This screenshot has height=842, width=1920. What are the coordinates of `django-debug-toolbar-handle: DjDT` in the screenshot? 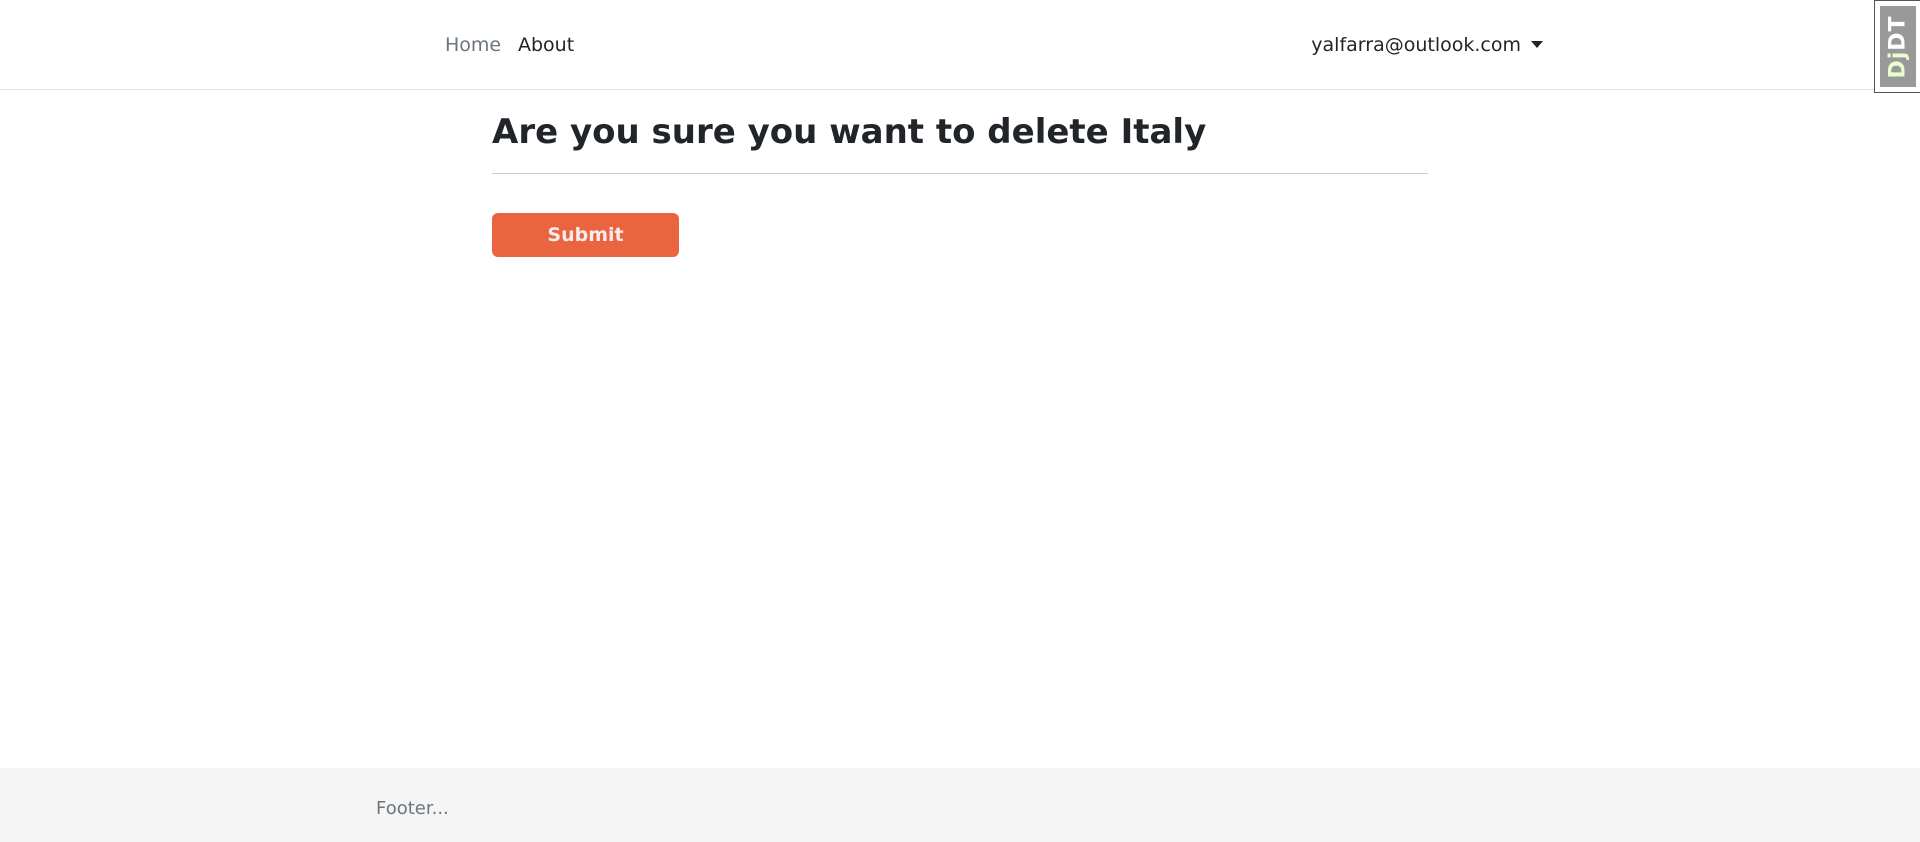 It's located at (1897, 46).